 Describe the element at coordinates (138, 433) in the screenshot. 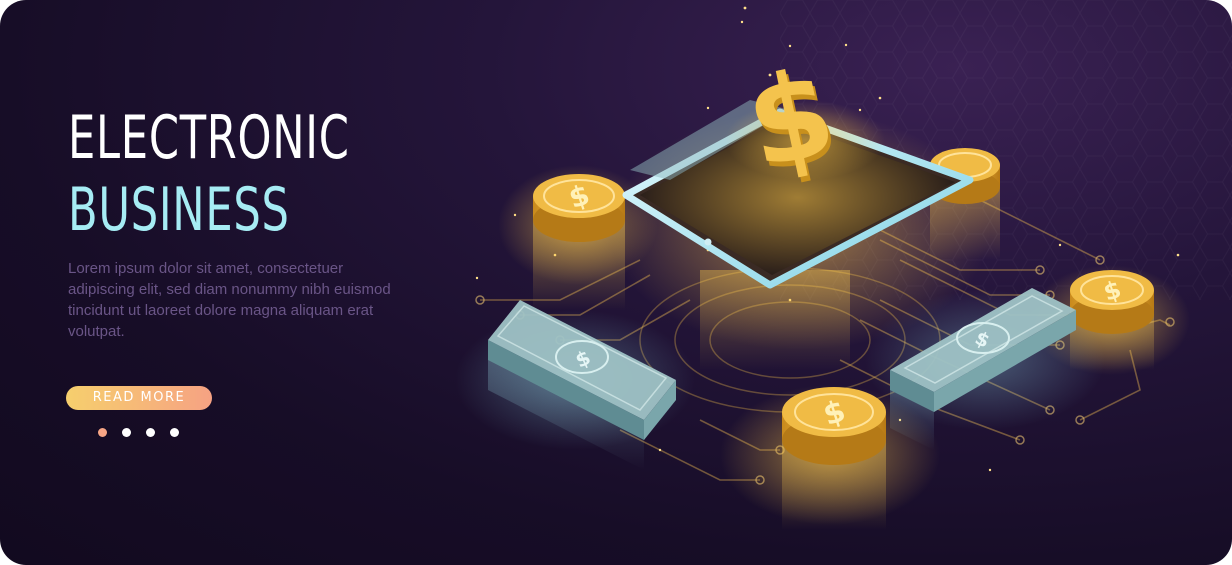

I see `carousel-dots` at that location.